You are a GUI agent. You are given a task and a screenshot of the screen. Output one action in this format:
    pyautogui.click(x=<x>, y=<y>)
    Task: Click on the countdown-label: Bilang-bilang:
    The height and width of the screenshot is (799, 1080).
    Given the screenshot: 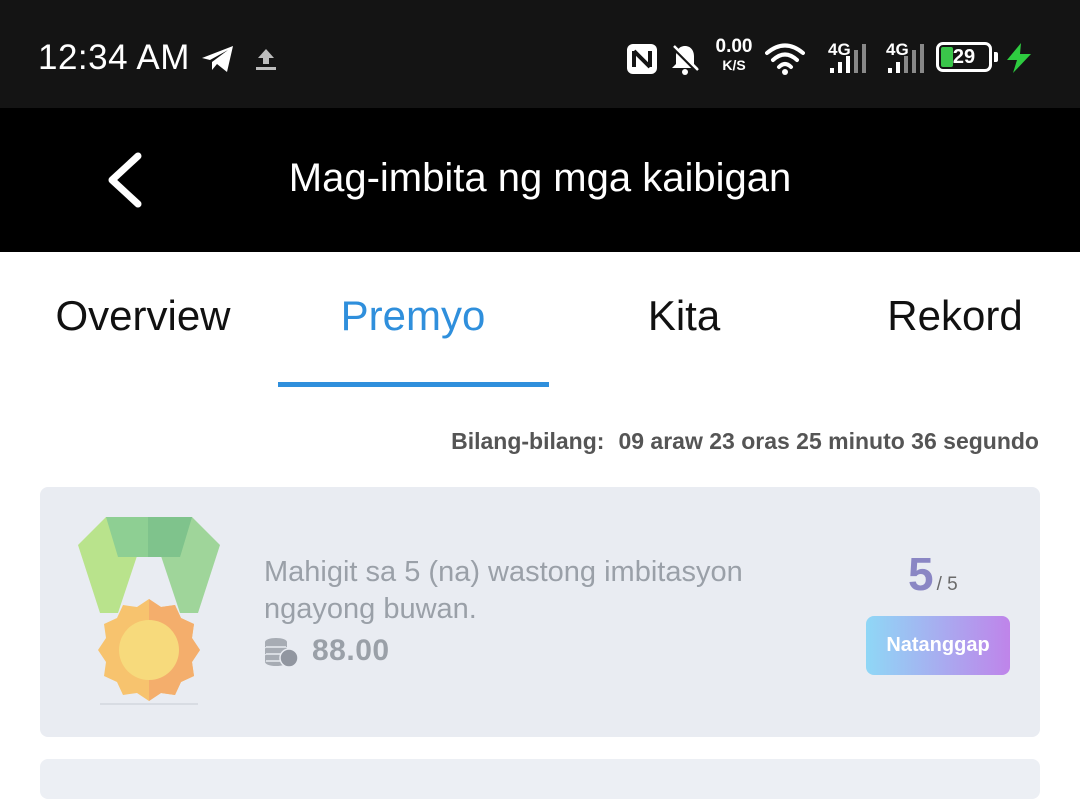 What is the action you would take?
    pyautogui.click(x=528, y=441)
    